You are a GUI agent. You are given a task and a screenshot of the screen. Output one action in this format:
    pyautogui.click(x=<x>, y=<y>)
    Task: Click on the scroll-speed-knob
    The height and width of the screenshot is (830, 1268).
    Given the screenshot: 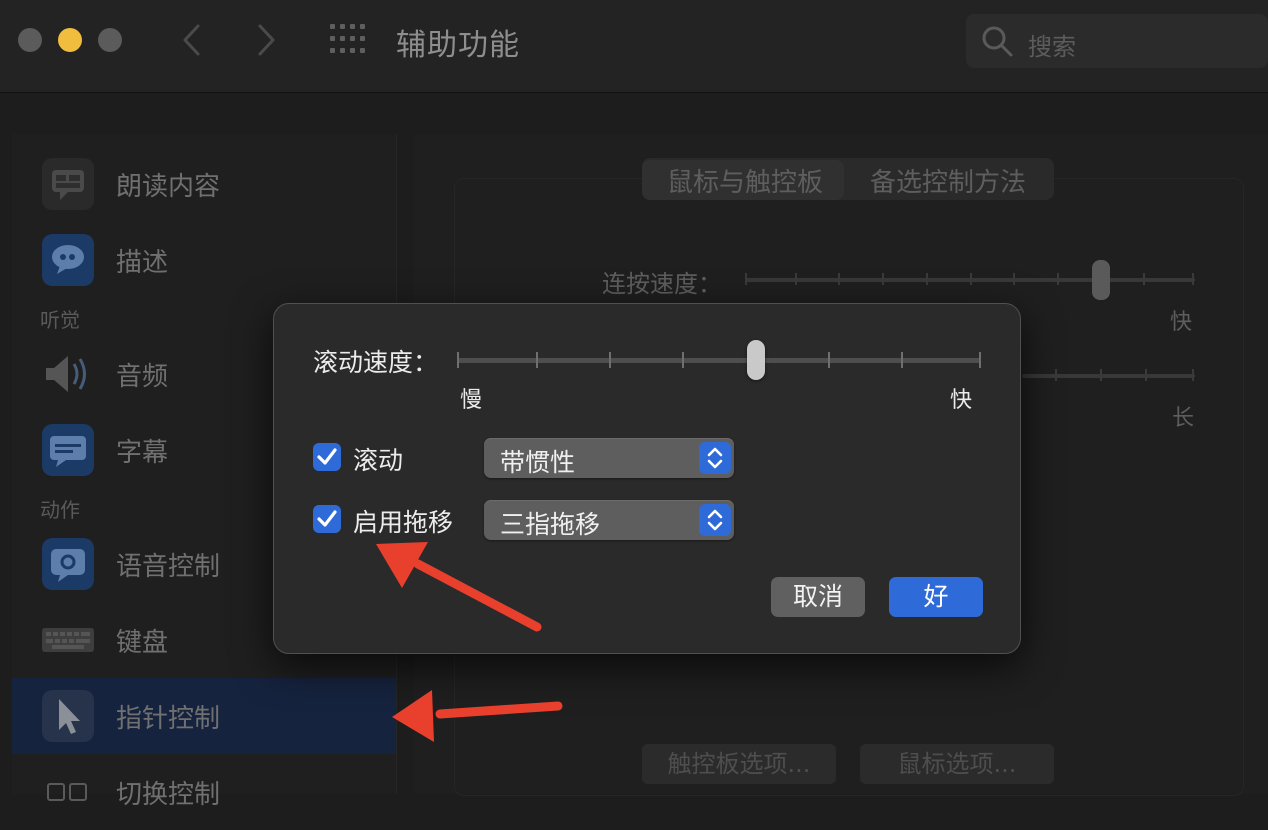 What is the action you would take?
    pyautogui.click(x=756, y=360)
    